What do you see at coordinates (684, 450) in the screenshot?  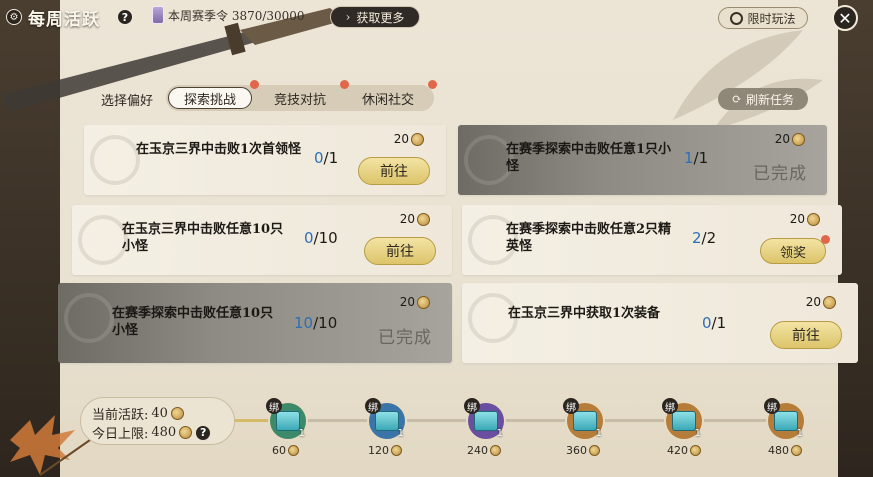 I see `milestone-value: 420` at bounding box center [684, 450].